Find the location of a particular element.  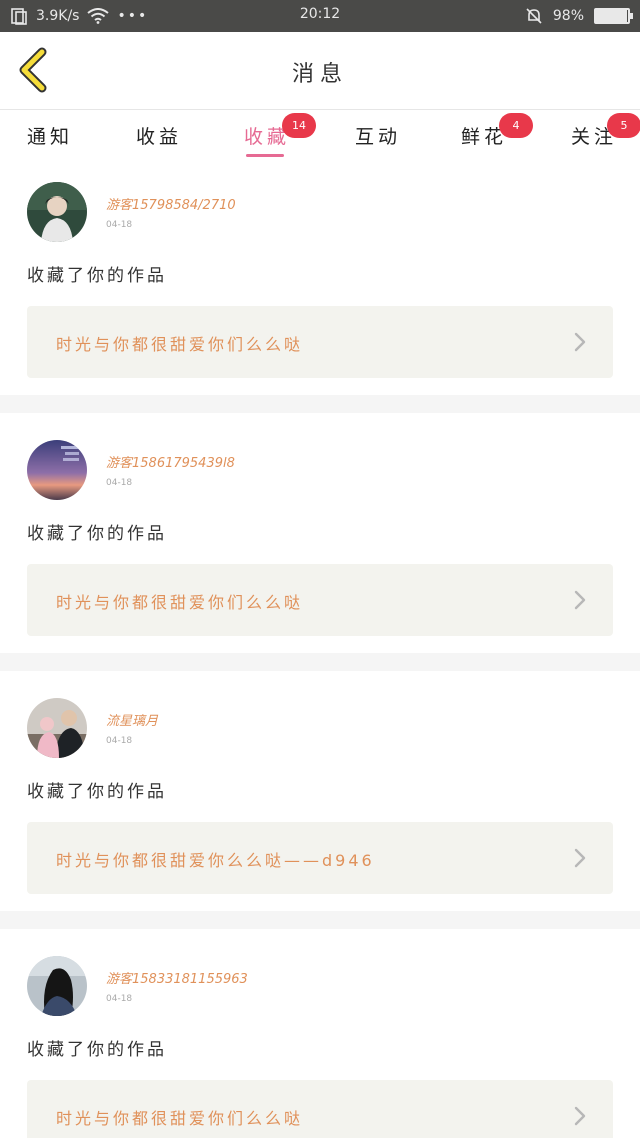

tab-label: 互动 is located at coordinates (378, 137).